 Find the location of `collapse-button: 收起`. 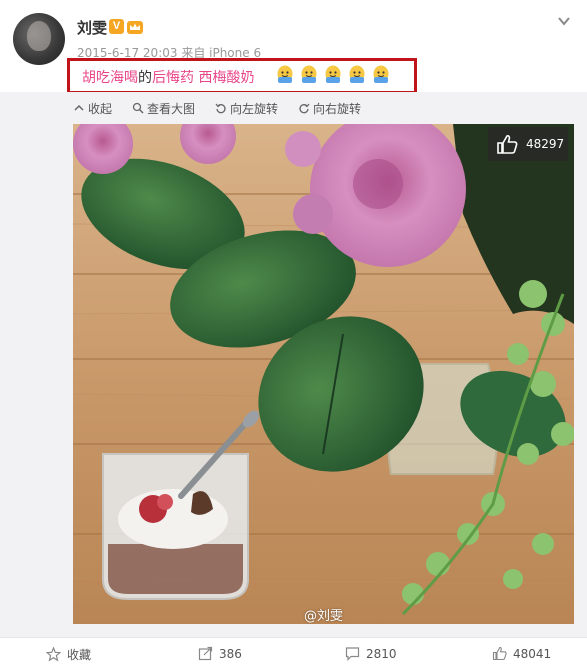

collapse-button: 收起 is located at coordinates (92, 108).